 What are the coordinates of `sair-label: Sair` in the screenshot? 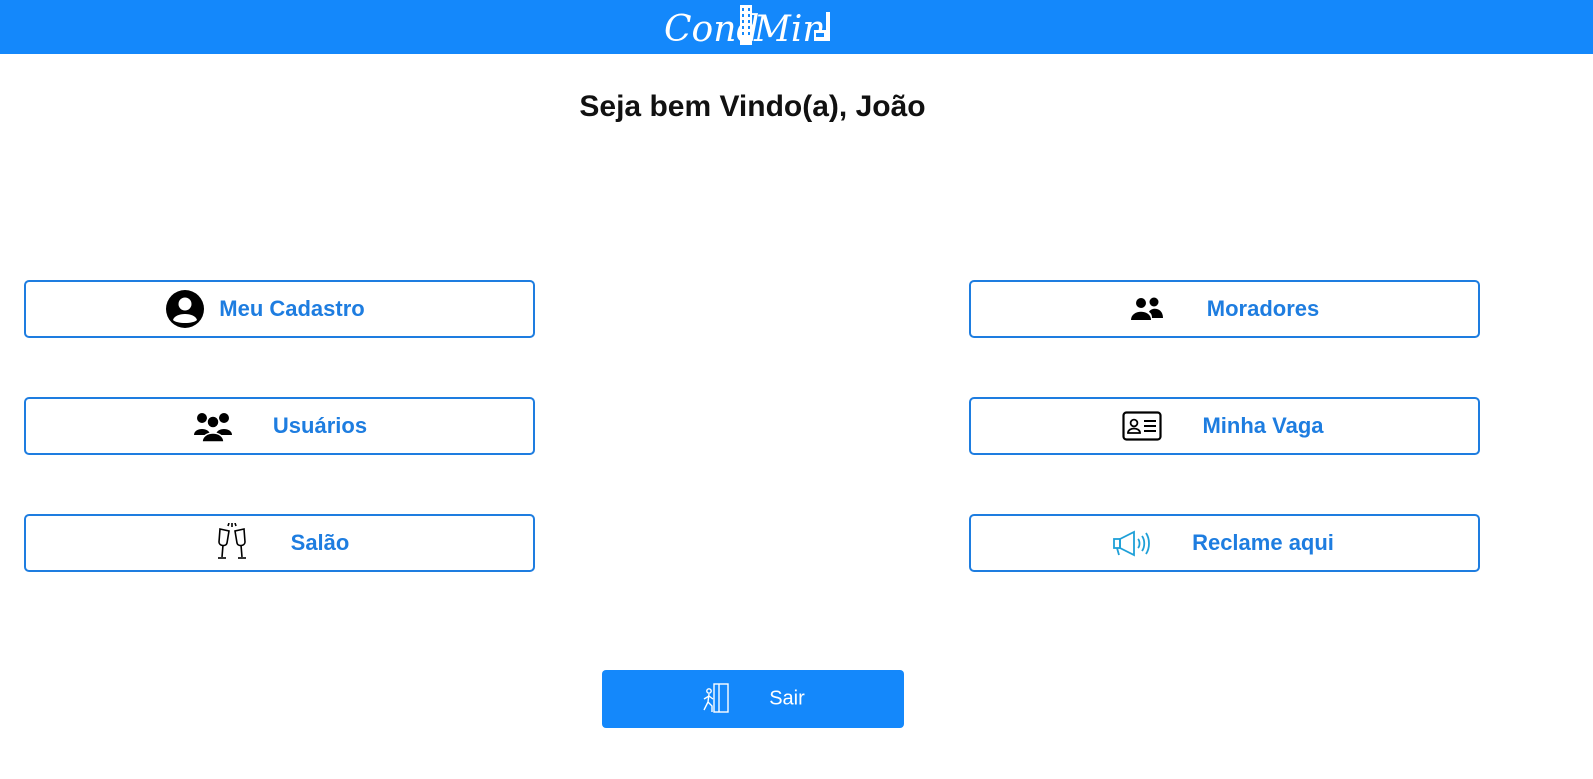 It's located at (787, 698).